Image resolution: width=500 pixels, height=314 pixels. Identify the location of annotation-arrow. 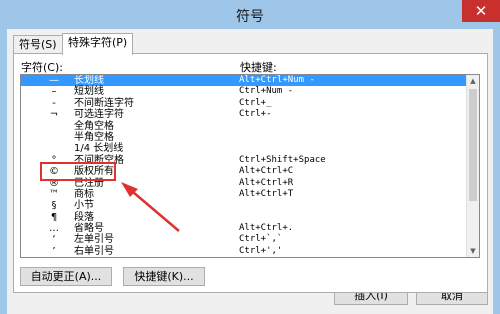
(150, 207).